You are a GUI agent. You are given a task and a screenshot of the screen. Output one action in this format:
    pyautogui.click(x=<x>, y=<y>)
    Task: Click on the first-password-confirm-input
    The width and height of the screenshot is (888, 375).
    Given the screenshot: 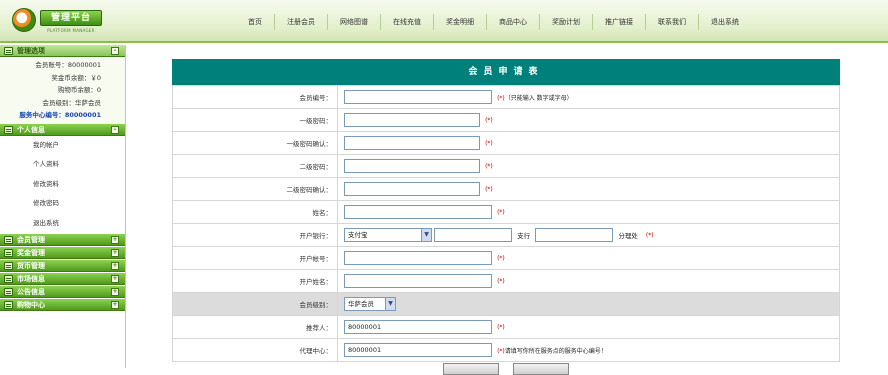 What is the action you would take?
    pyautogui.click(x=412, y=143)
    